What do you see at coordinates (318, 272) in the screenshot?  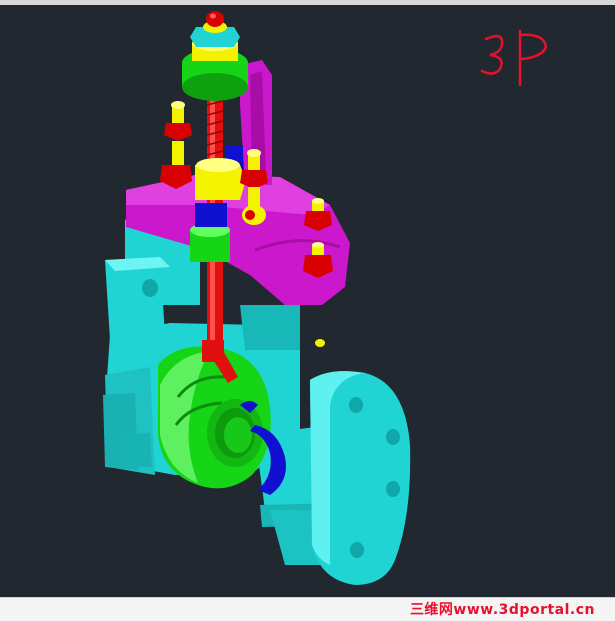 I see `bonnet-bolts` at bounding box center [318, 272].